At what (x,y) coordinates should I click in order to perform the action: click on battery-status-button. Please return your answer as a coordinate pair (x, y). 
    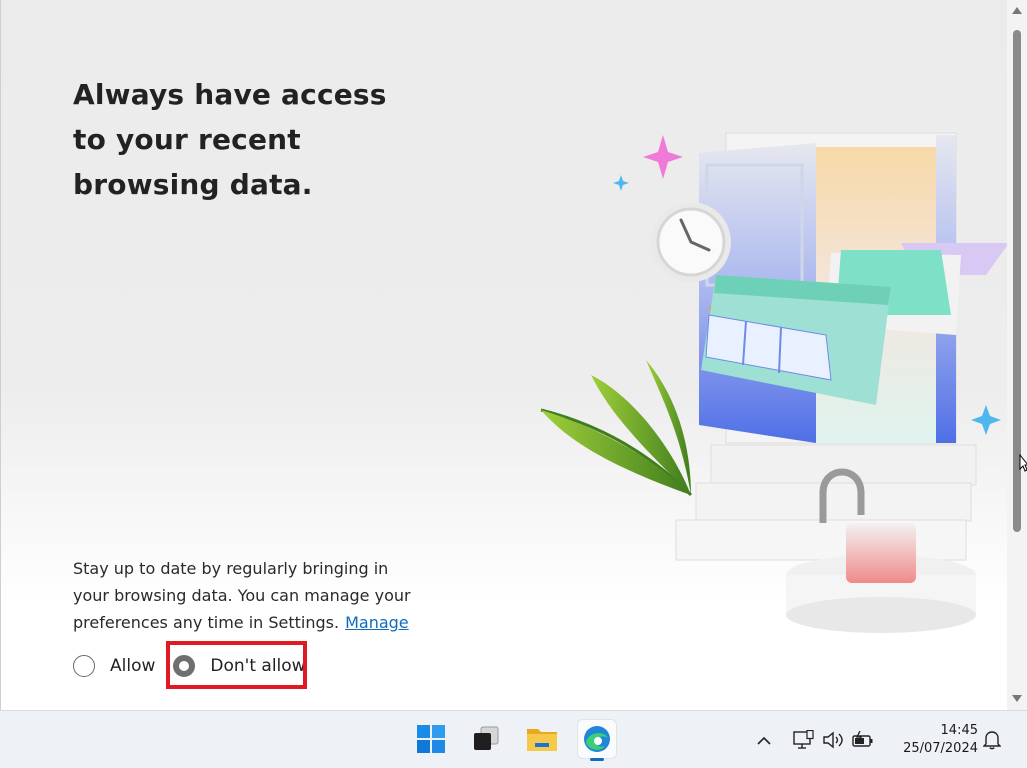
    Looking at the image, I should click on (863, 740).